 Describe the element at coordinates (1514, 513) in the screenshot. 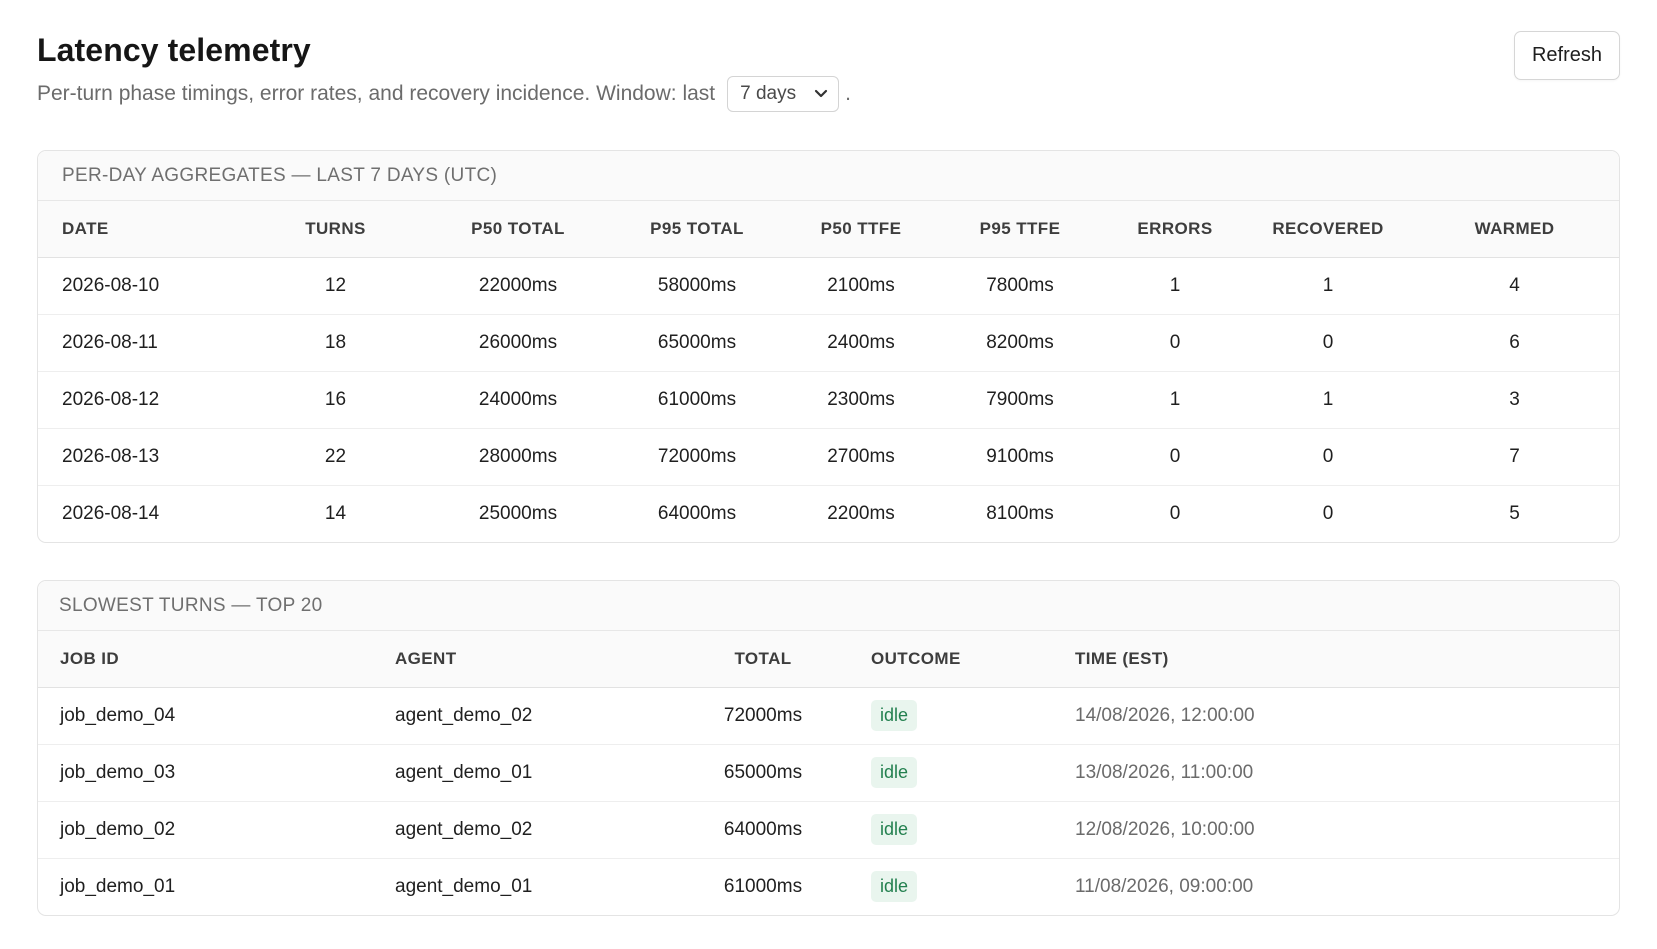

I see `cell-warmed: 5` at that location.